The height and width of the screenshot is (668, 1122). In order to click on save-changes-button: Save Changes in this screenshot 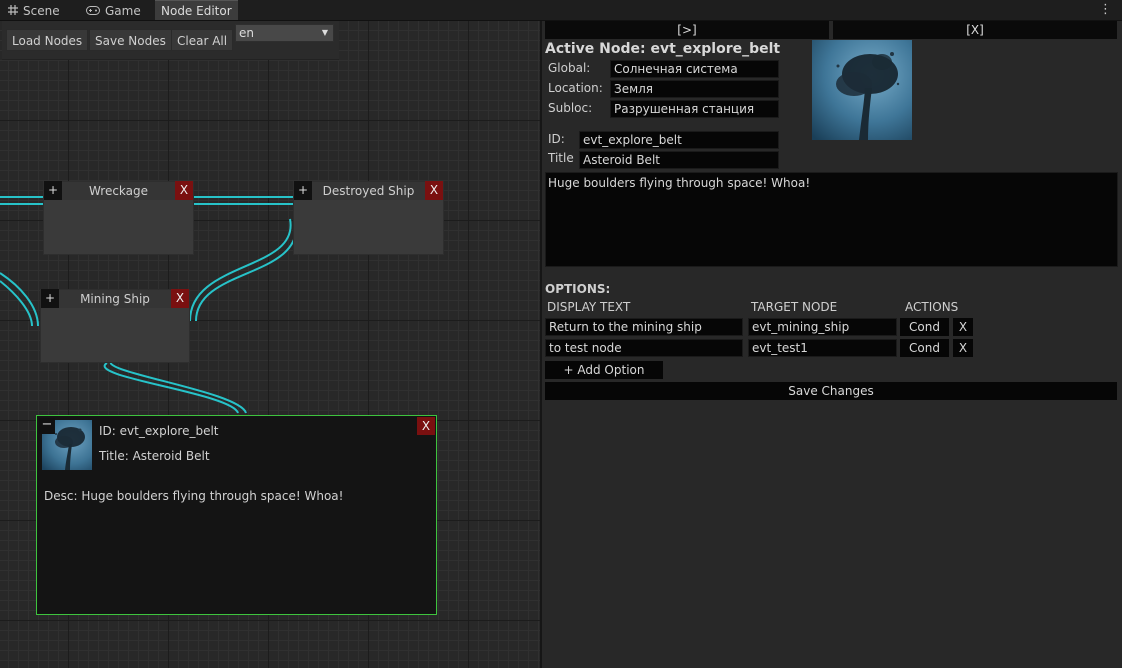, I will do `click(831, 391)`.